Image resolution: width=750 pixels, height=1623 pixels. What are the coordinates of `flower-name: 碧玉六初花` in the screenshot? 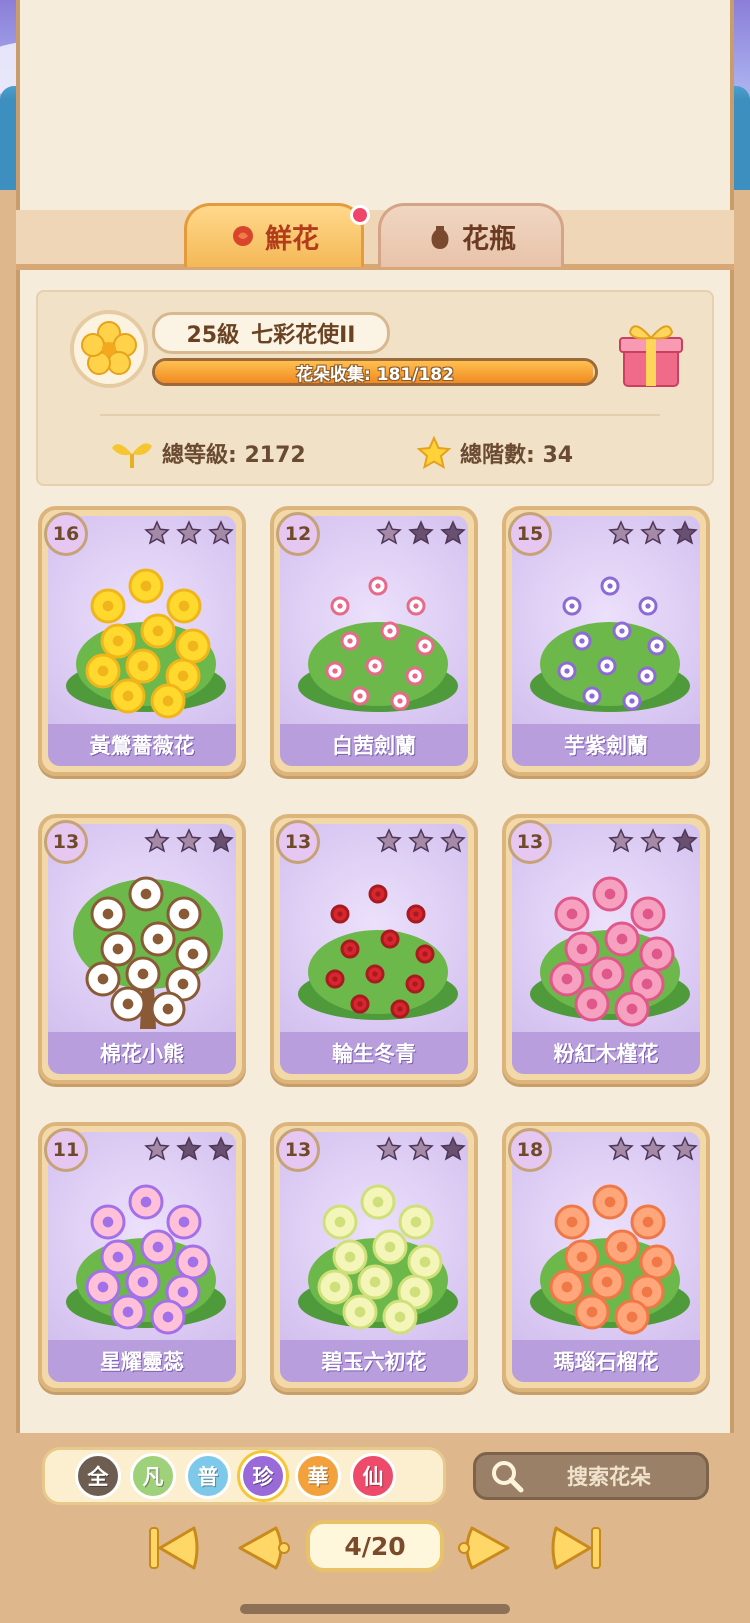 It's located at (374, 1361).